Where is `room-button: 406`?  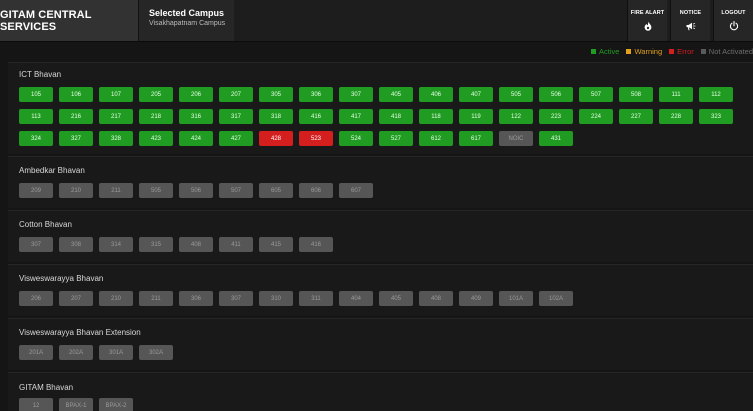
room-button: 406 is located at coordinates (436, 94).